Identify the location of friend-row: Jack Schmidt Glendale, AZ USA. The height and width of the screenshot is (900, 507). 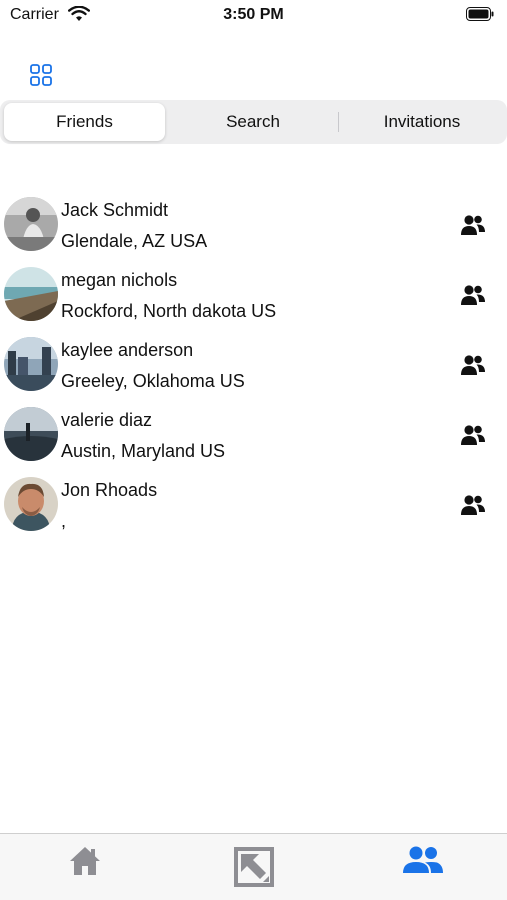
(253, 227).